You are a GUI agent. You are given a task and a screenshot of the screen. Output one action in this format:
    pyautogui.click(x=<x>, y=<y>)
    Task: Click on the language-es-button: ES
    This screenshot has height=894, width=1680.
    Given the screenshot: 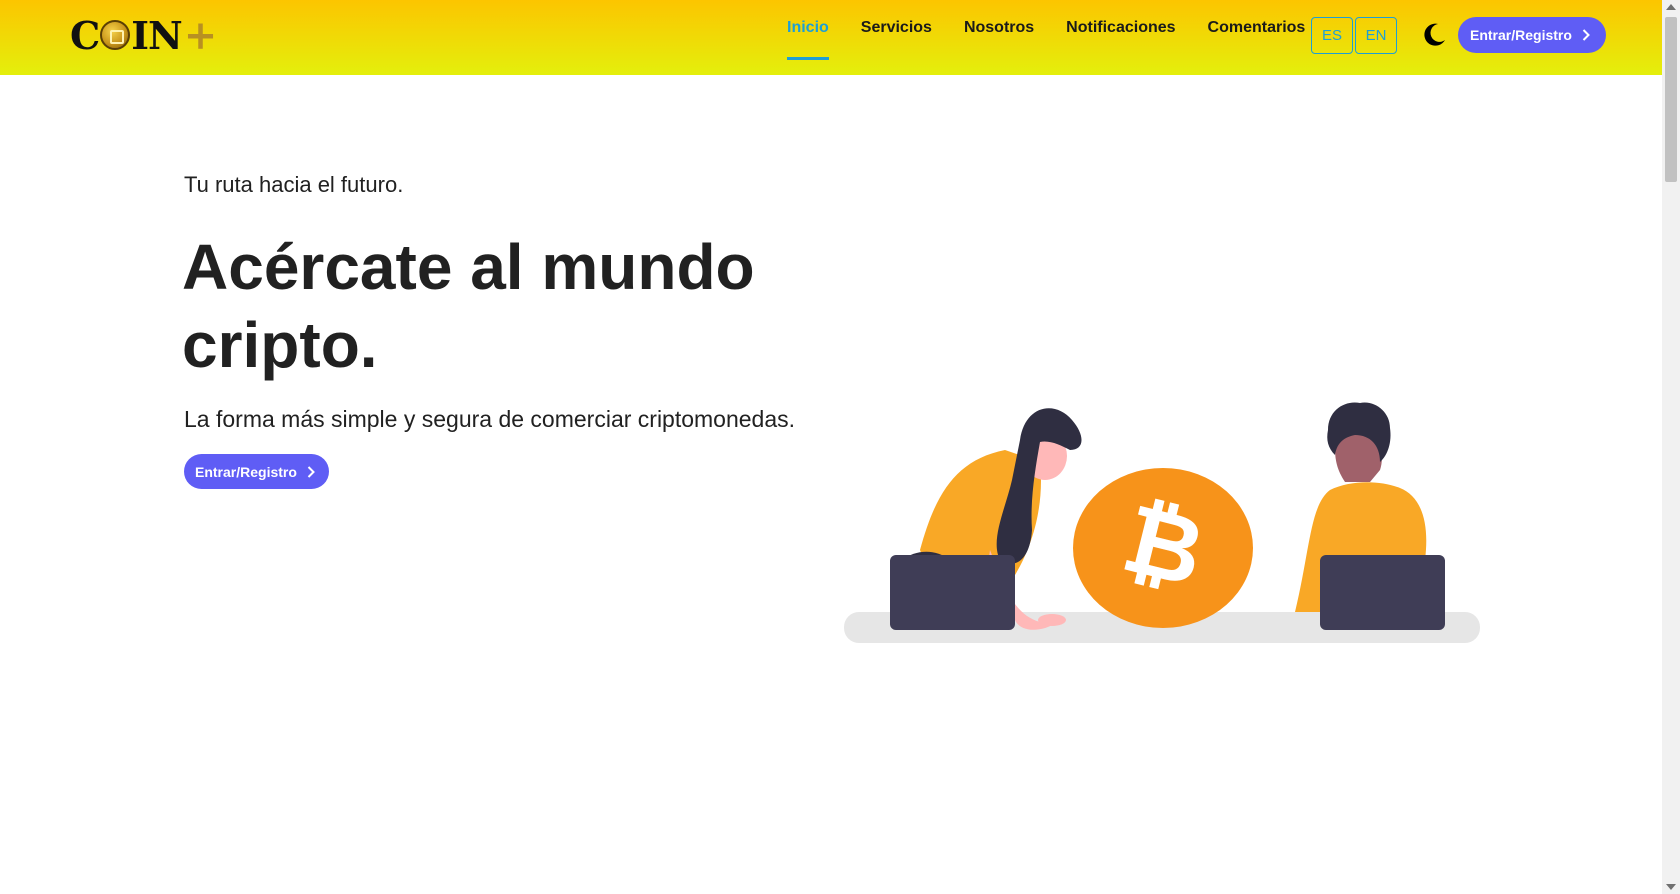 What is the action you would take?
    pyautogui.click(x=1332, y=35)
    